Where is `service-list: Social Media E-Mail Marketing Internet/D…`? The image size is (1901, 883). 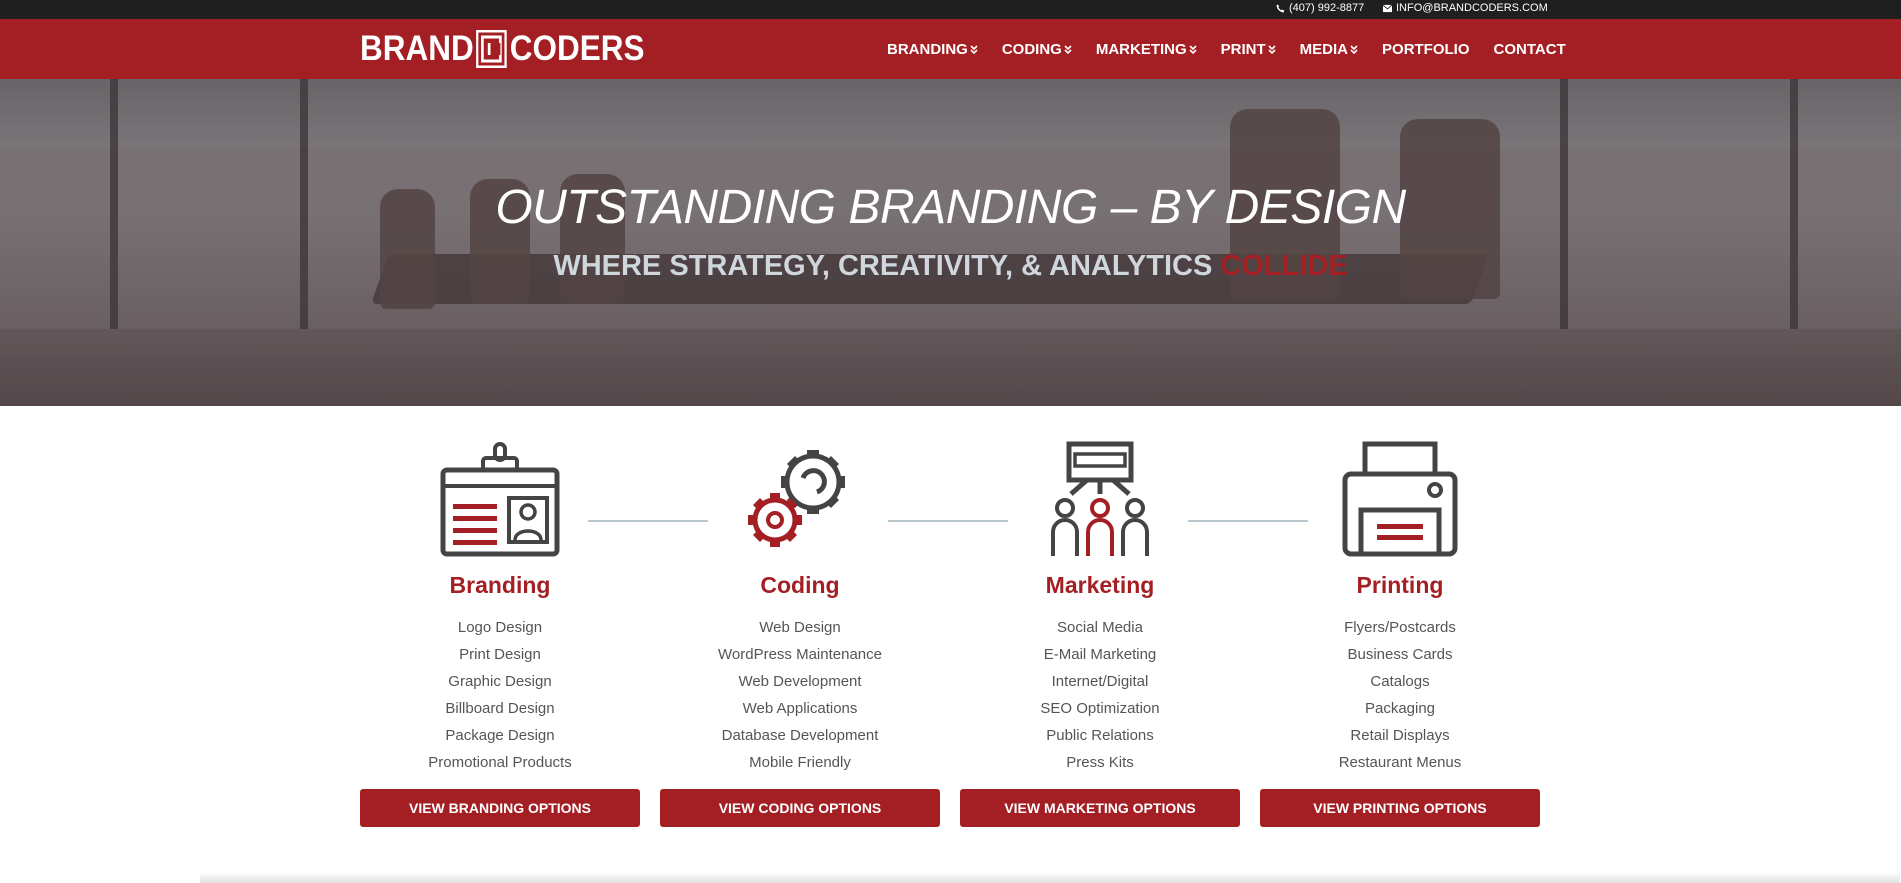 service-list: Social Media E-Mail Marketing Internet/D… is located at coordinates (1100, 695).